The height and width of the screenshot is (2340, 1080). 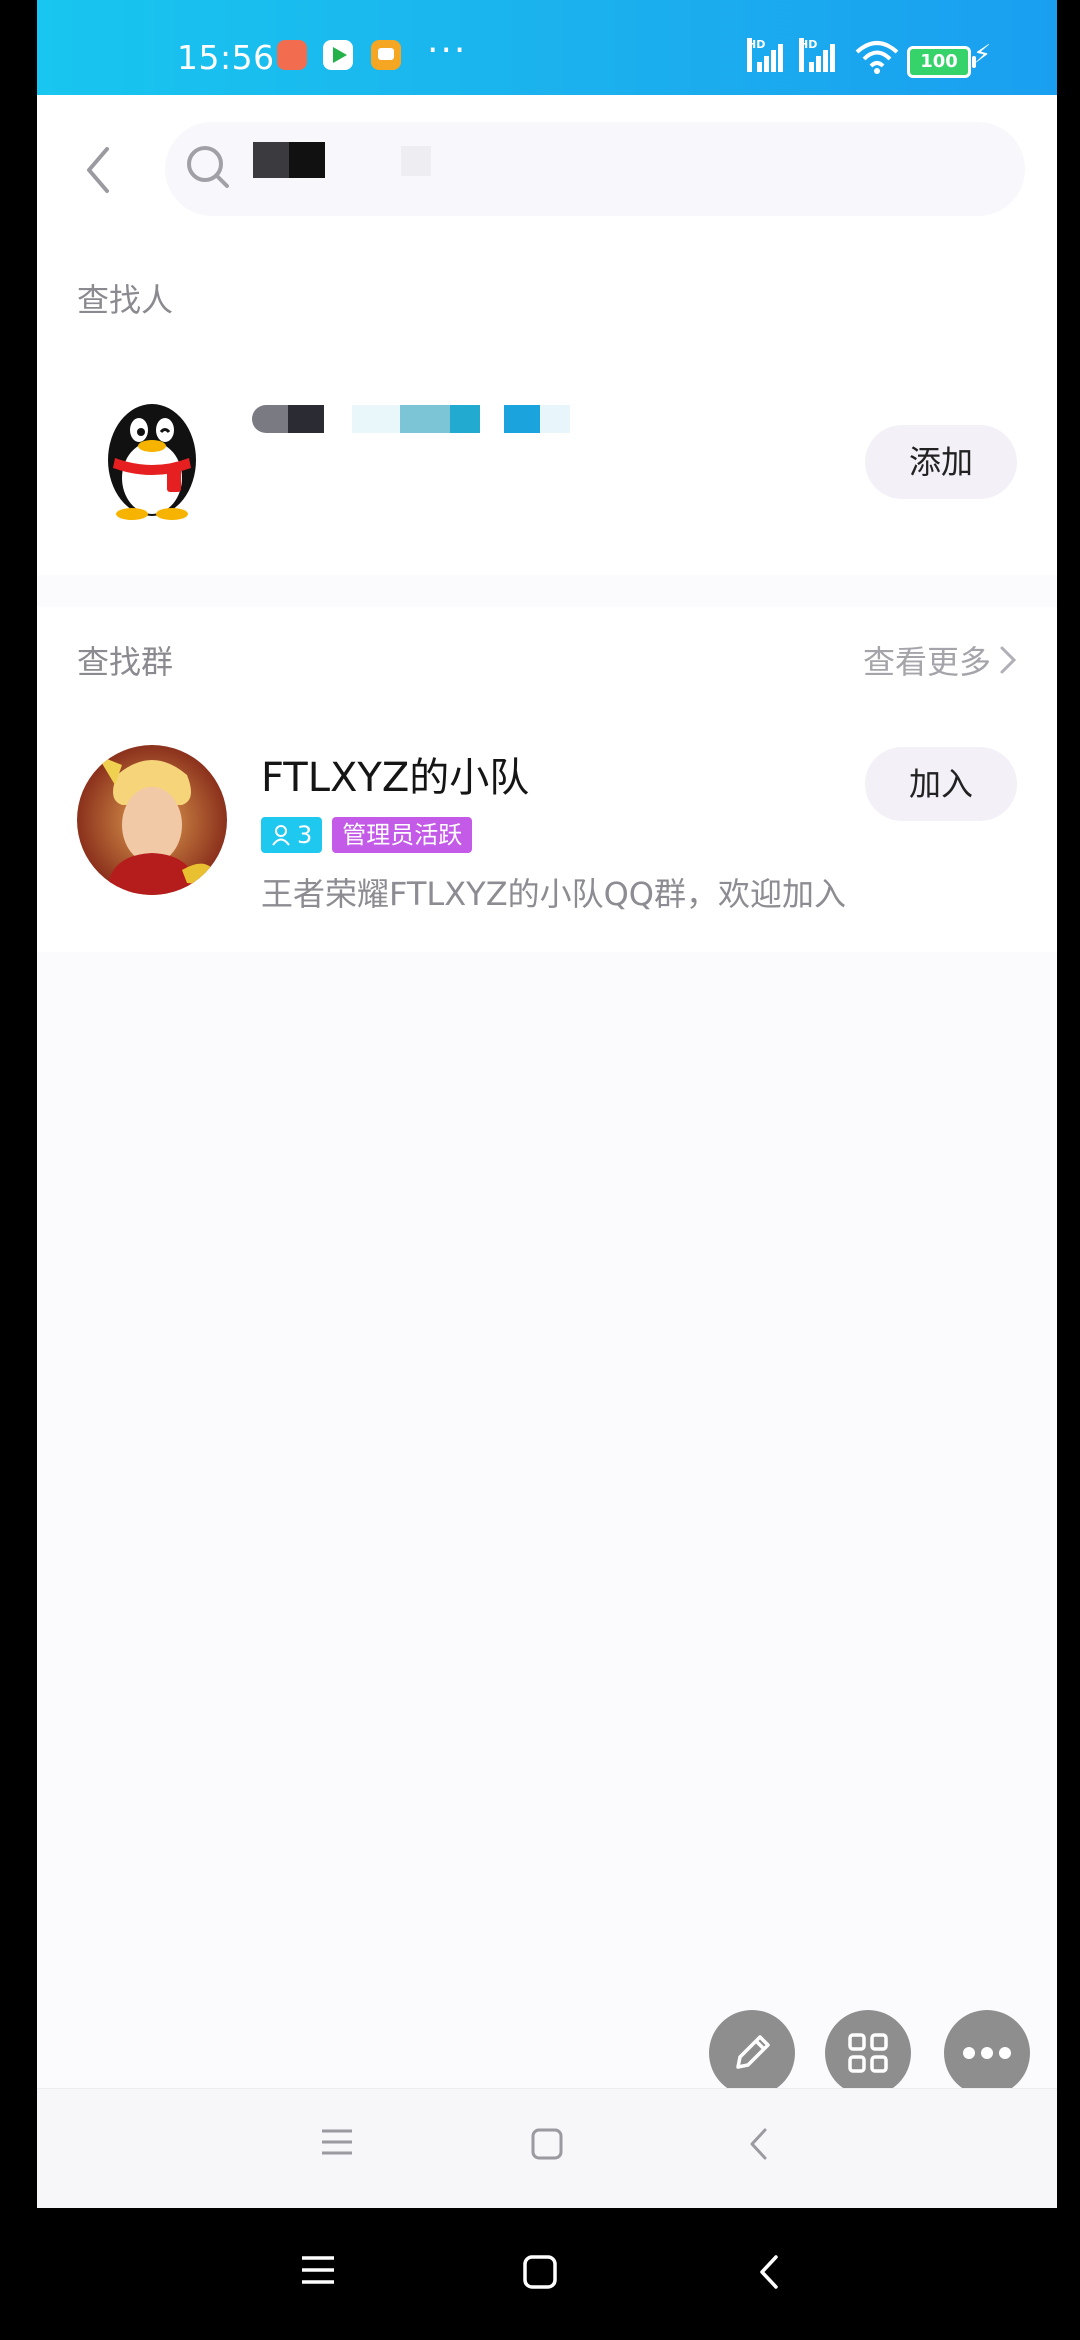 What do you see at coordinates (292, 55) in the screenshot?
I see `notification-app-icon` at bounding box center [292, 55].